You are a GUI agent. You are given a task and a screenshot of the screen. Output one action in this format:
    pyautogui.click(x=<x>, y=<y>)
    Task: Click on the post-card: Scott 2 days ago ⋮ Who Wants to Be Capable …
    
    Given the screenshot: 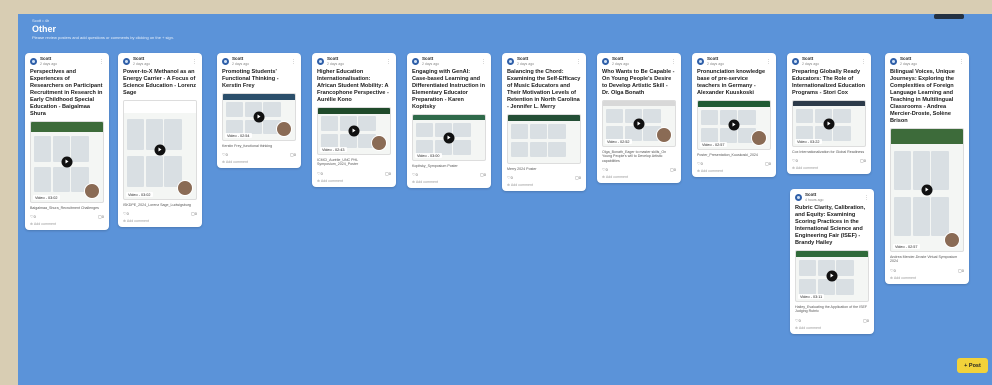 What is the action you would take?
    pyautogui.click(x=639, y=118)
    